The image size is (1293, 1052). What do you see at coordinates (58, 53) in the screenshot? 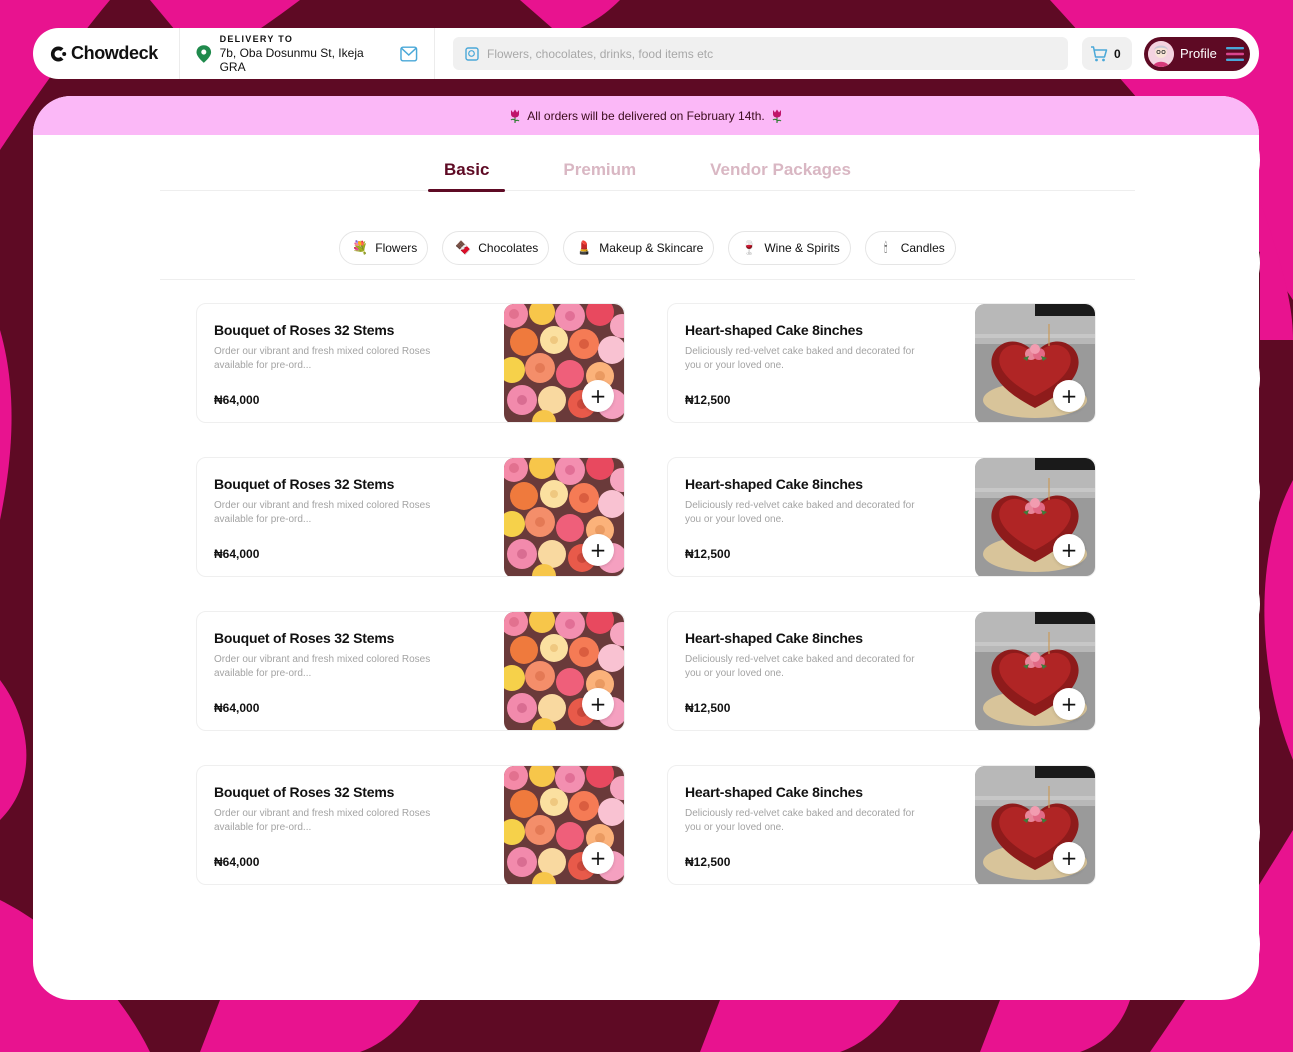
I see `chowdeck-logo-icon` at bounding box center [58, 53].